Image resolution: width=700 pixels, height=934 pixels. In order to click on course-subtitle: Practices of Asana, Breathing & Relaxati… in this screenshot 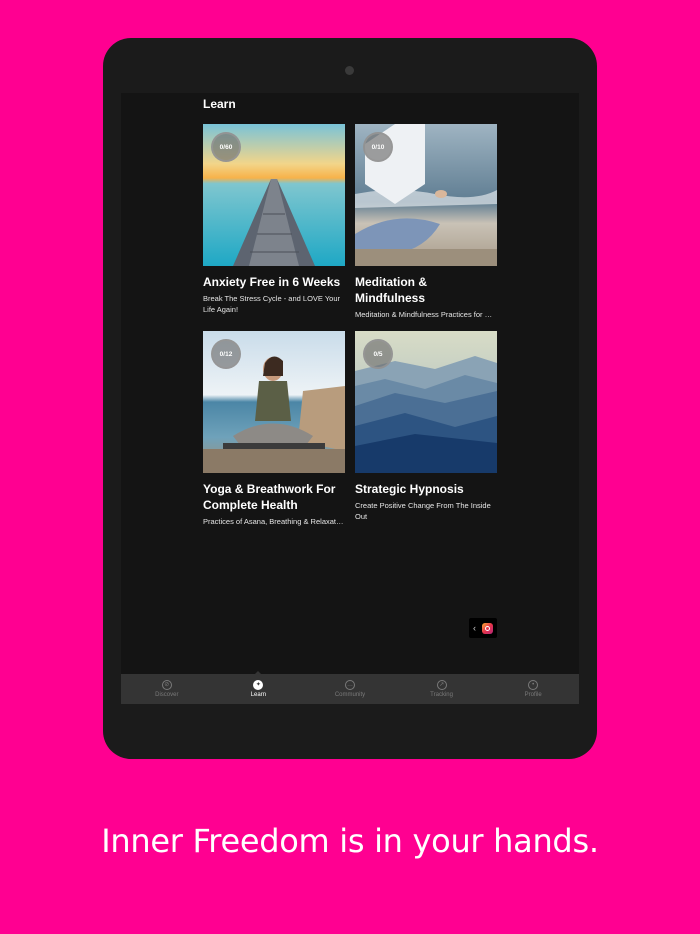, I will do `click(274, 521)`.